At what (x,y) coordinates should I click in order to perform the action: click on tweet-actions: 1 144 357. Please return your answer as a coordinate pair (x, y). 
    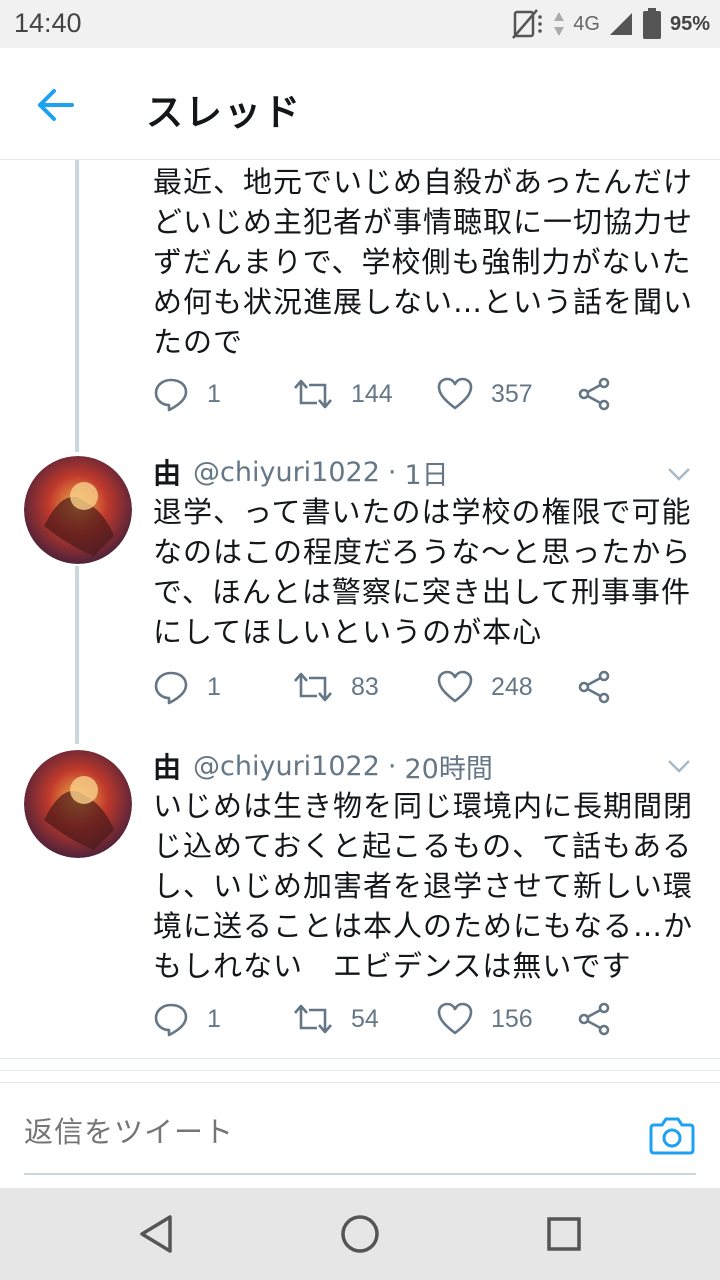
    Looking at the image, I should click on (388, 394).